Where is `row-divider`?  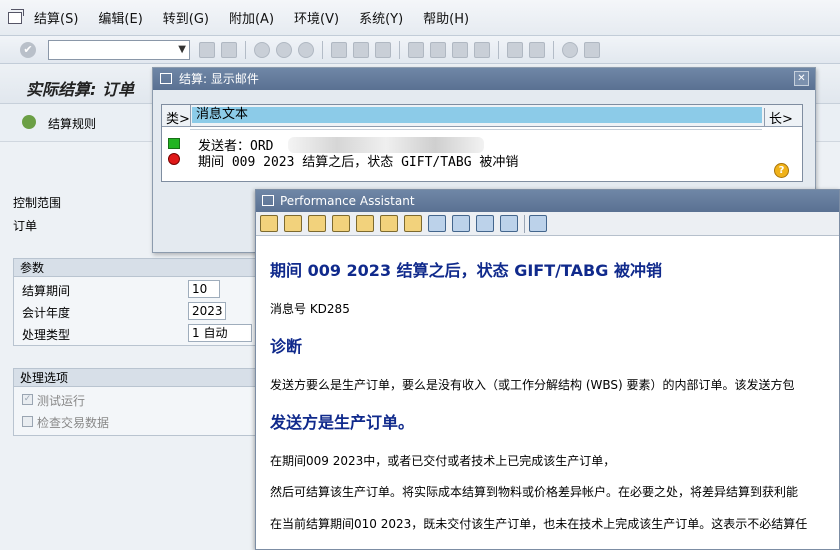
row-divider is located at coordinates (476, 129).